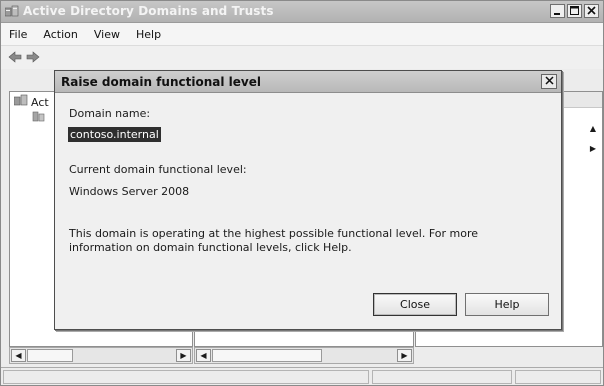 This screenshot has height=386, width=604. What do you see at coordinates (148, 34) in the screenshot?
I see `menu-help: Help` at bounding box center [148, 34].